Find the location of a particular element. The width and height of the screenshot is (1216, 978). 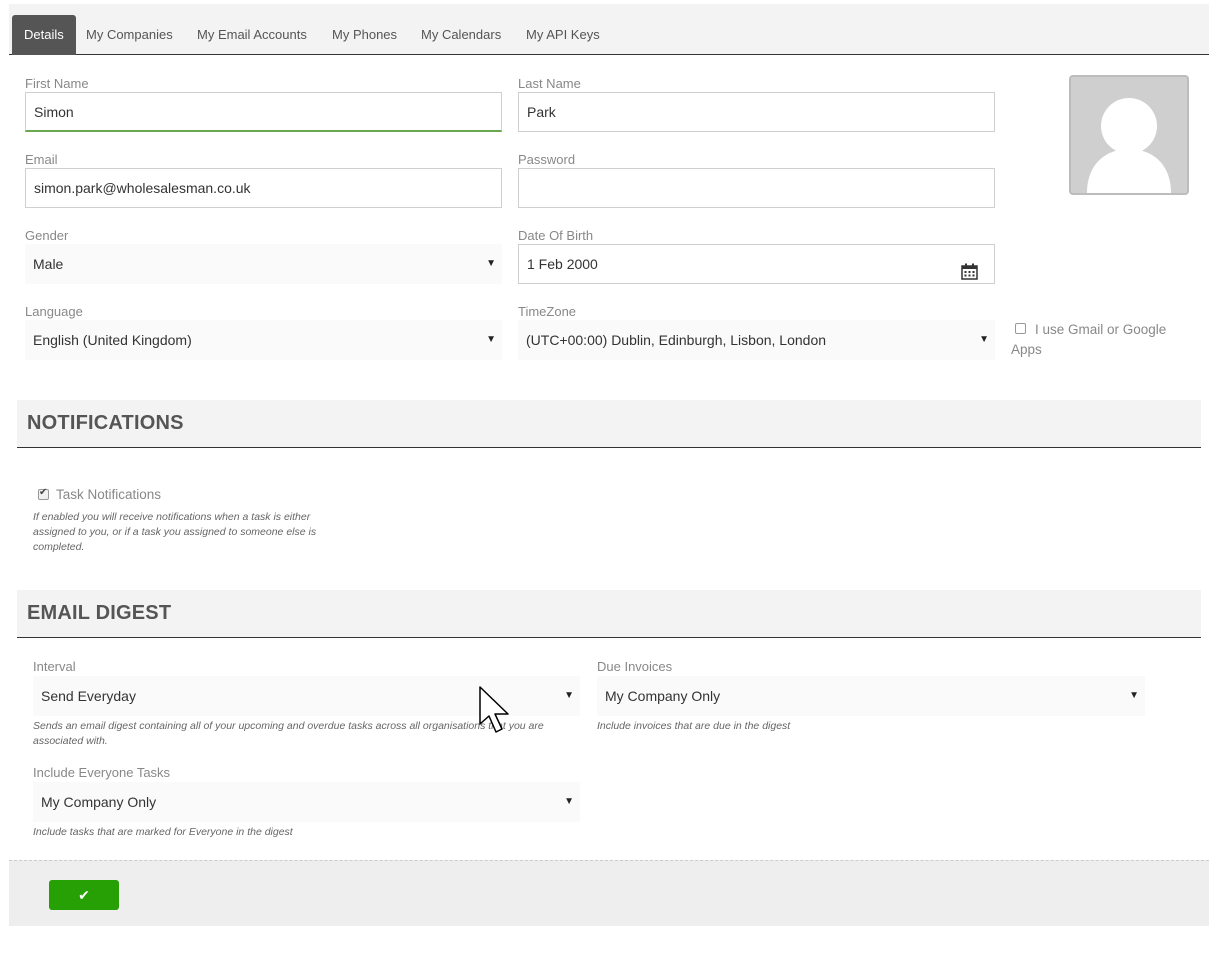

email-field: simon.park@wholesalesman.co.uk is located at coordinates (263, 188).